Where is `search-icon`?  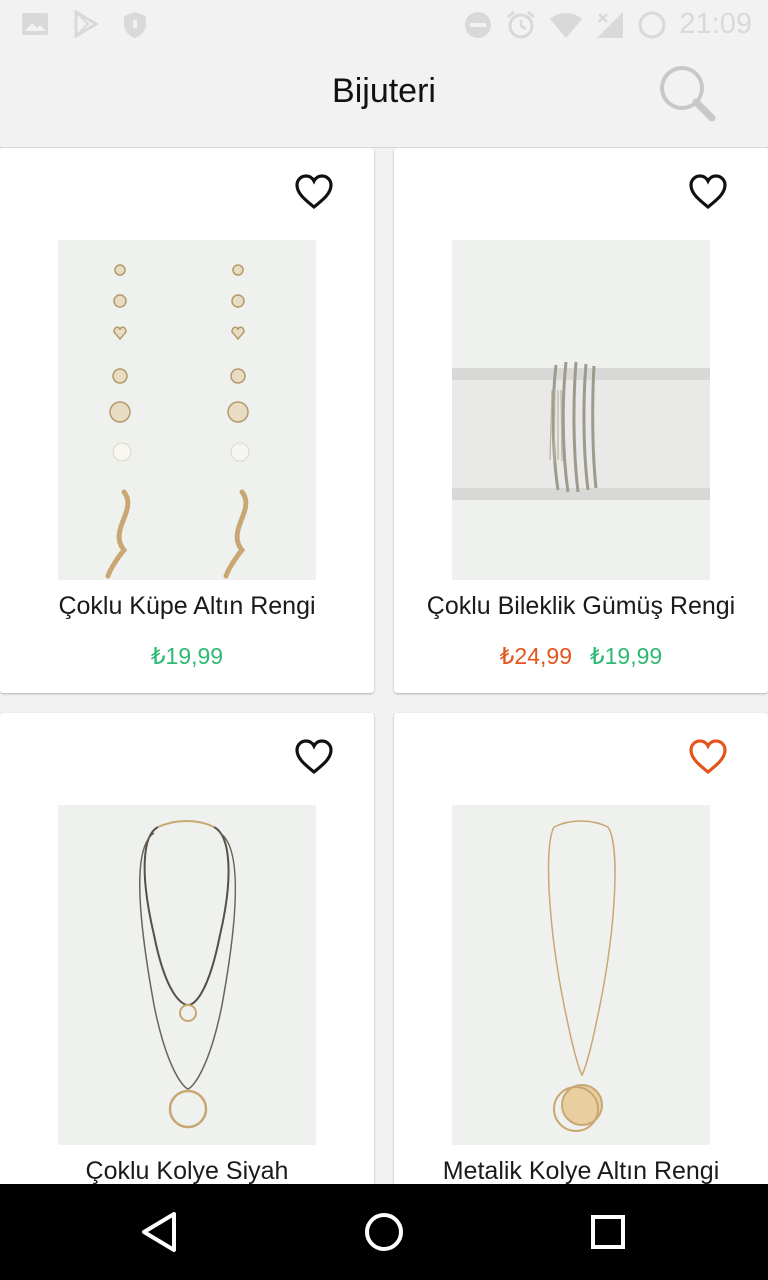
search-icon is located at coordinates (688, 94).